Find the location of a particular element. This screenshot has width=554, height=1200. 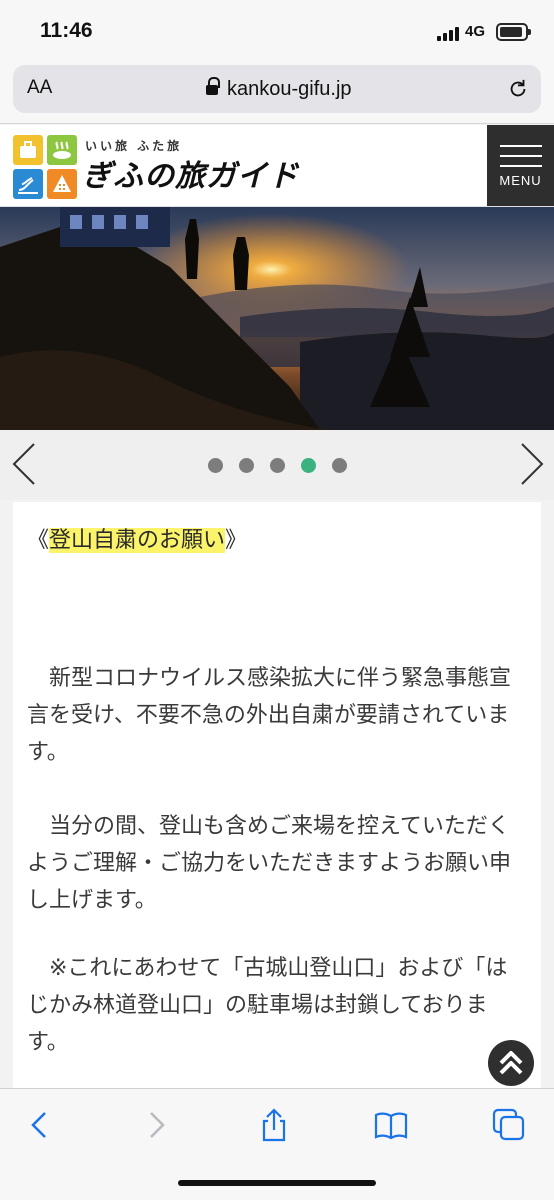

menu-icon is located at coordinates (521, 160).